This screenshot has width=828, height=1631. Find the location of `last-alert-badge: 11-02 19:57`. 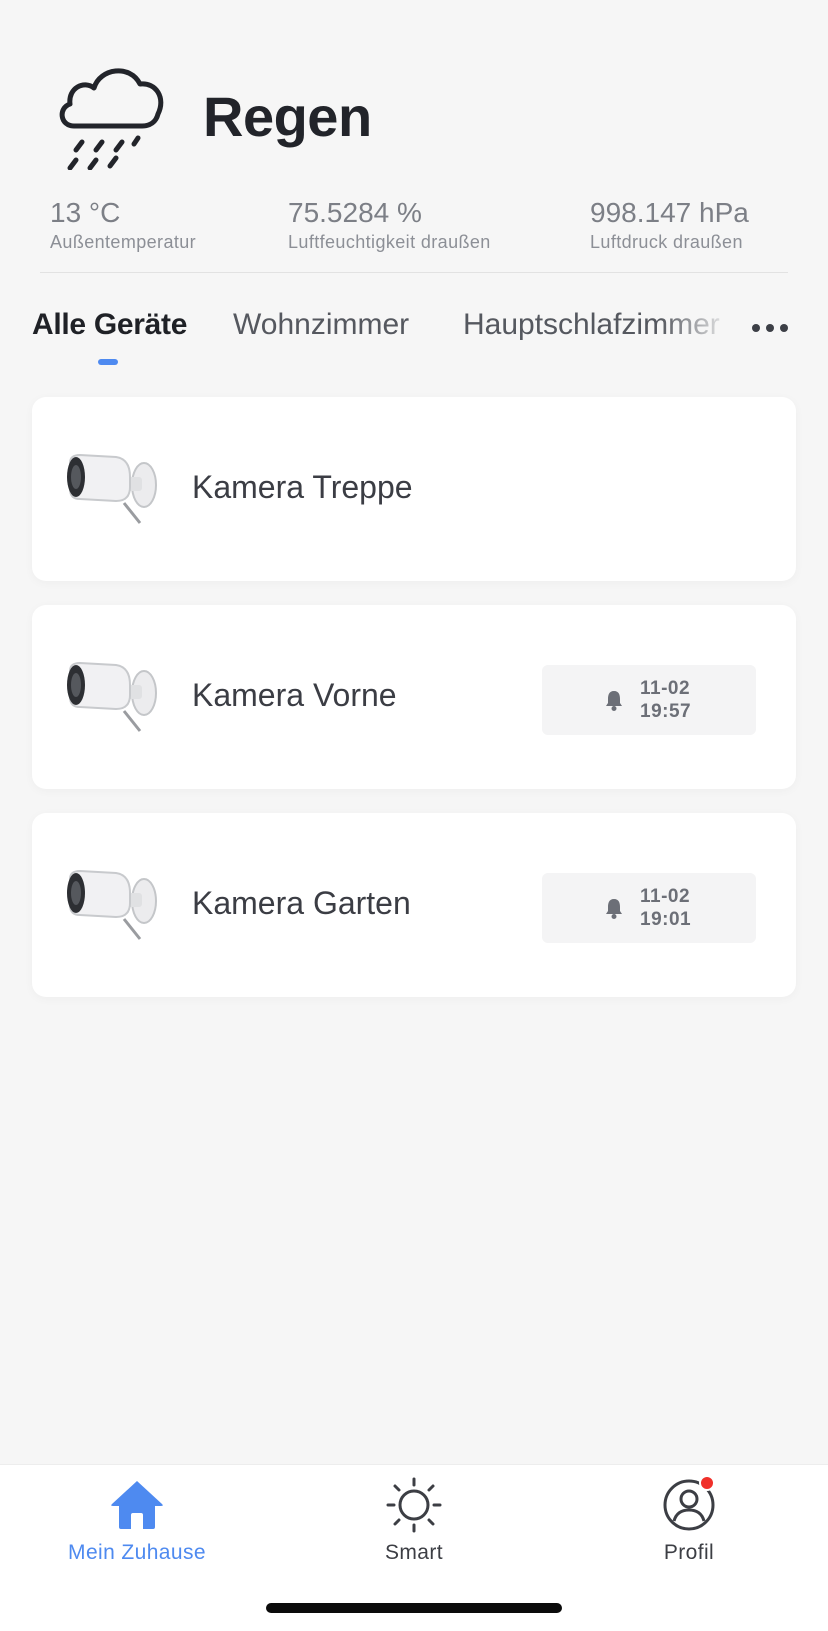

last-alert-badge: 11-02 19:57 is located at coordinates (649, 700).